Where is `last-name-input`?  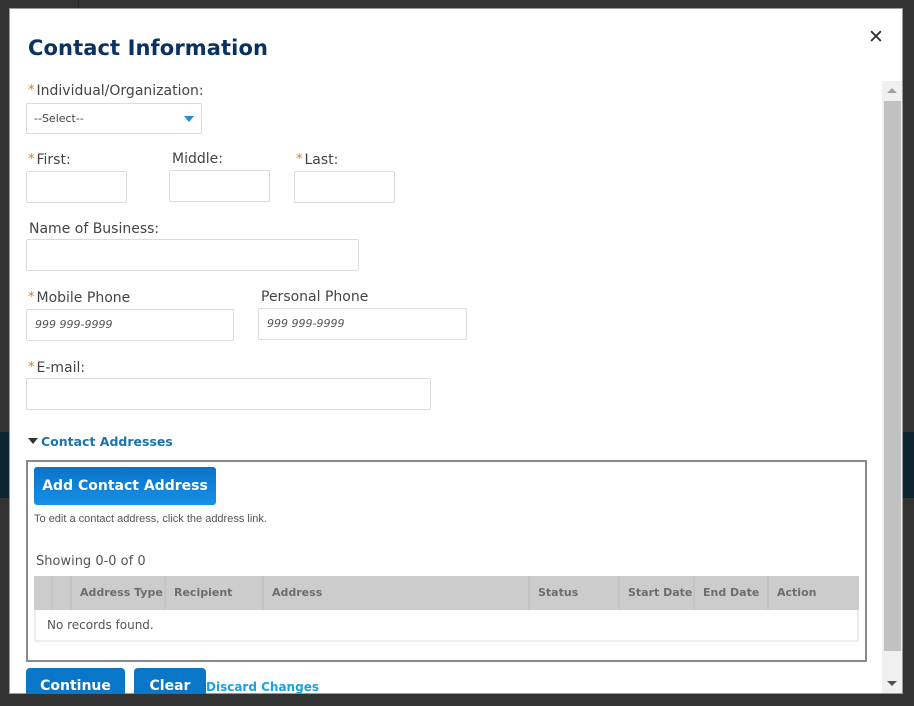 last-name-input is located at coordinates (344, 187).